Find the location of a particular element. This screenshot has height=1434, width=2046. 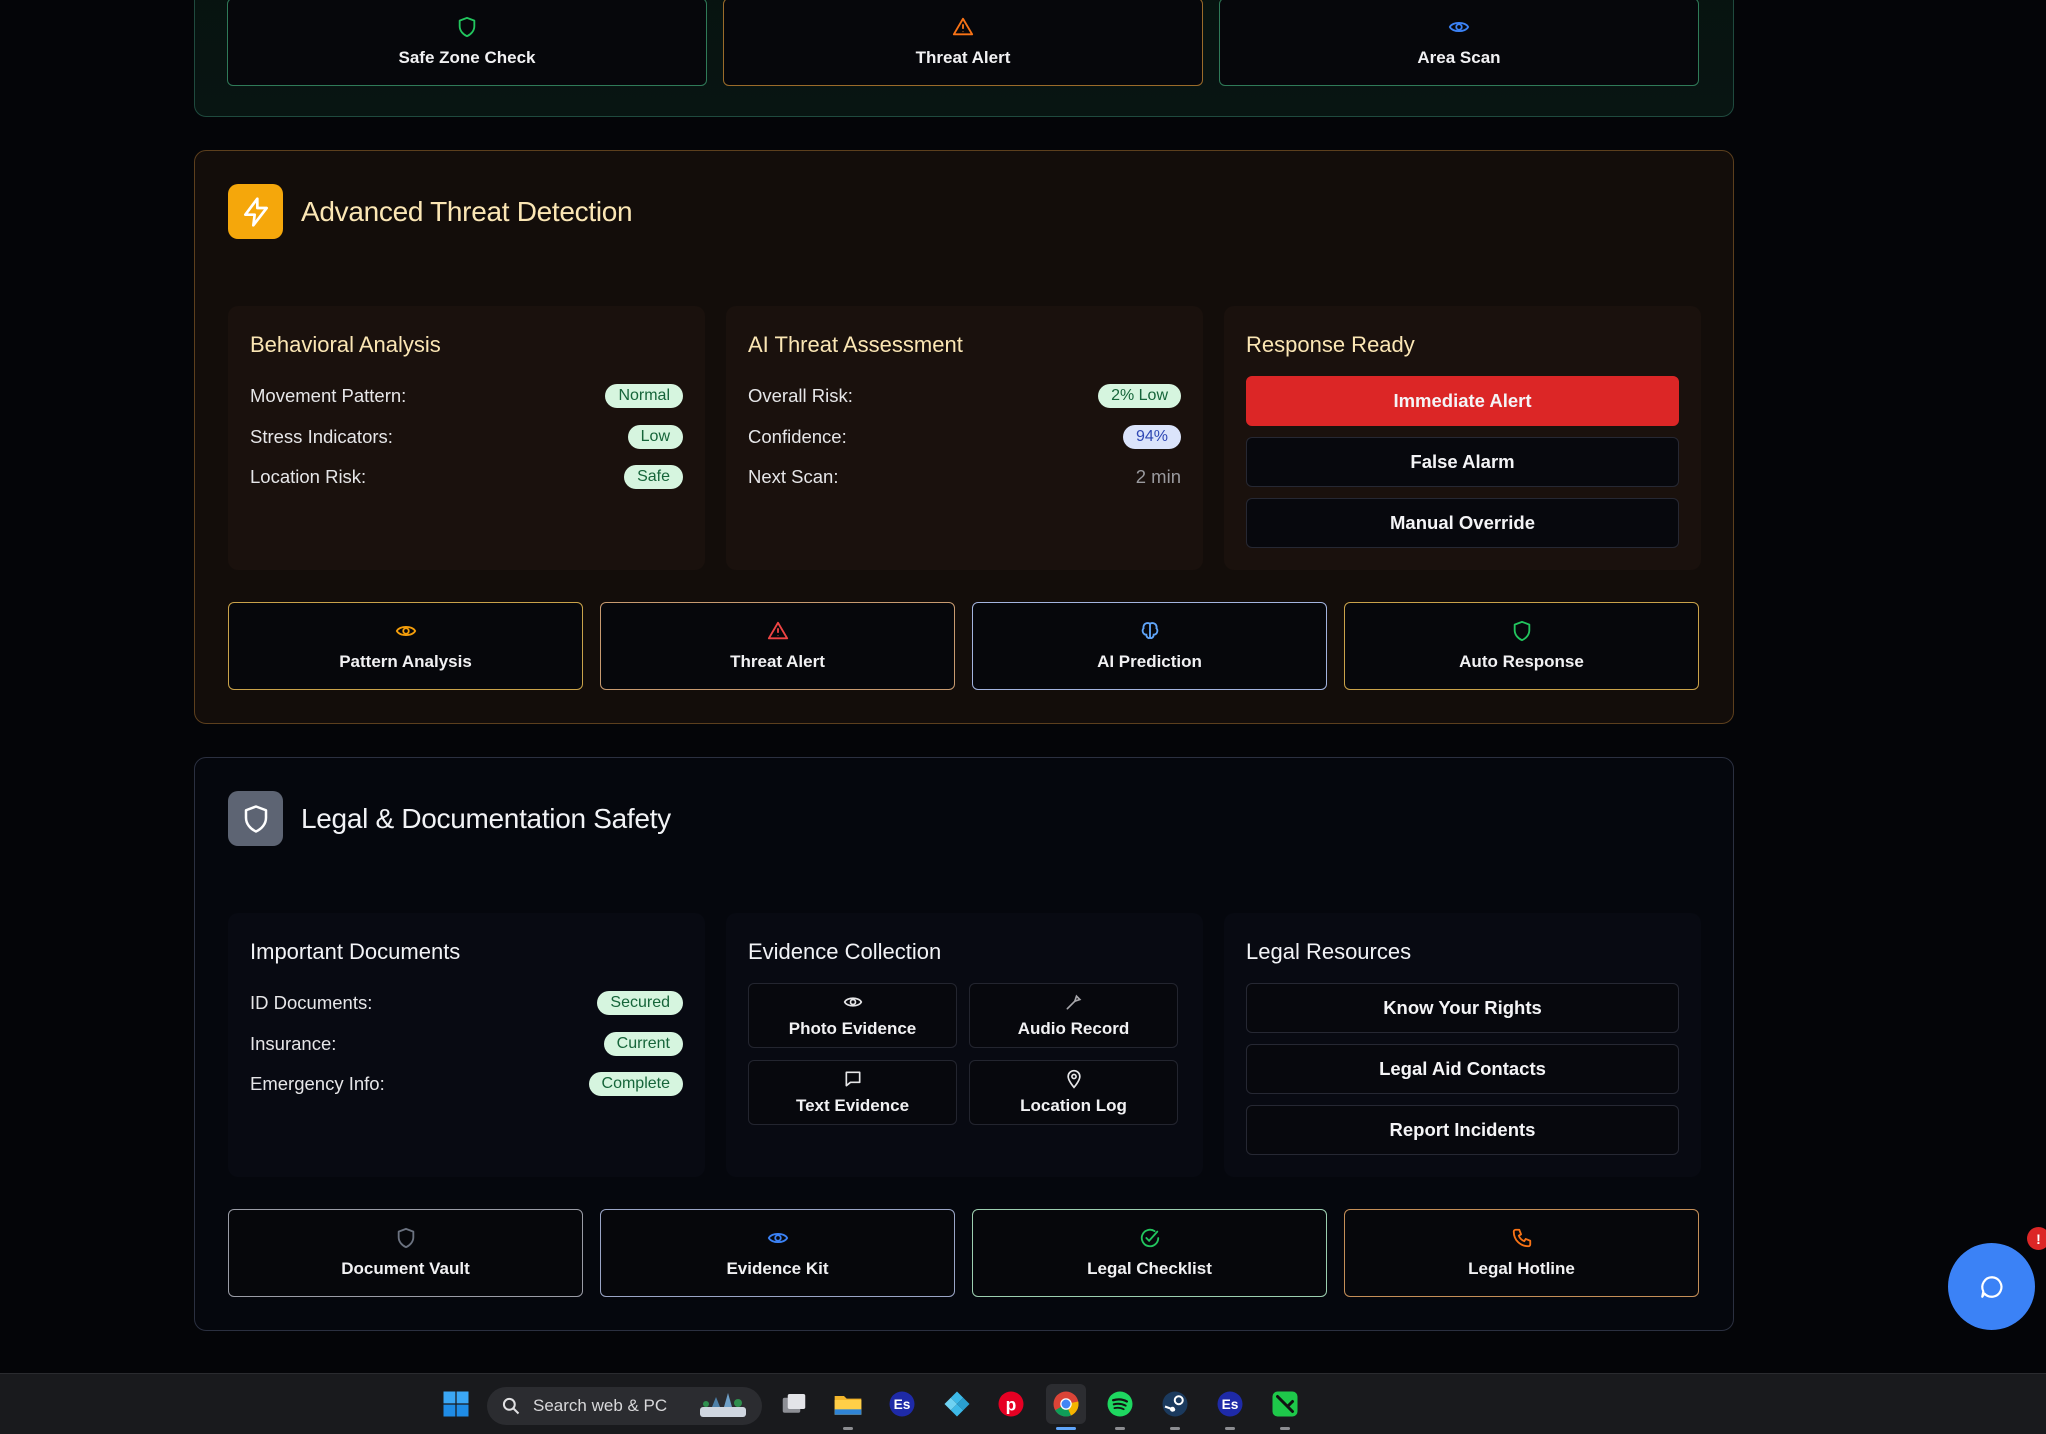

tile-label: Document Vault is located at coordinates (405, 1268).